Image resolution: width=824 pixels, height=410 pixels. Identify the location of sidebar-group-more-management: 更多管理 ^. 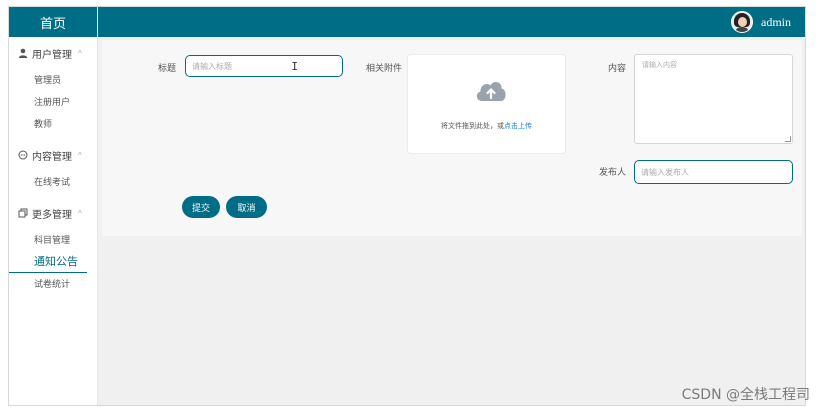
(53, 213).